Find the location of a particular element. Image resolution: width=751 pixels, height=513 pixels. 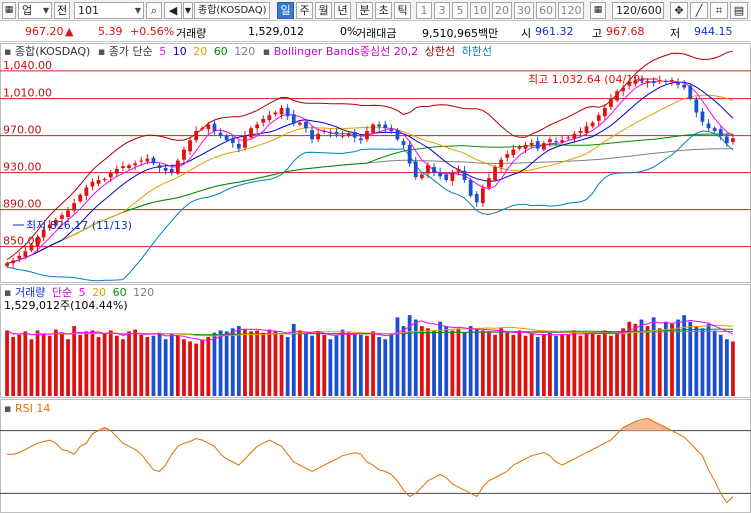

step-120: 120 is located at coordinates (571, 10).